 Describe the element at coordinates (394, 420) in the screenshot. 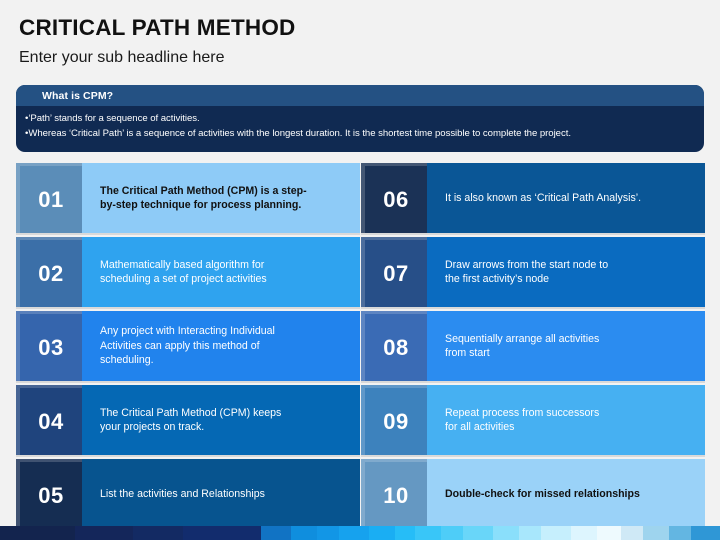

I see `step-number-badge: 09` at that location.